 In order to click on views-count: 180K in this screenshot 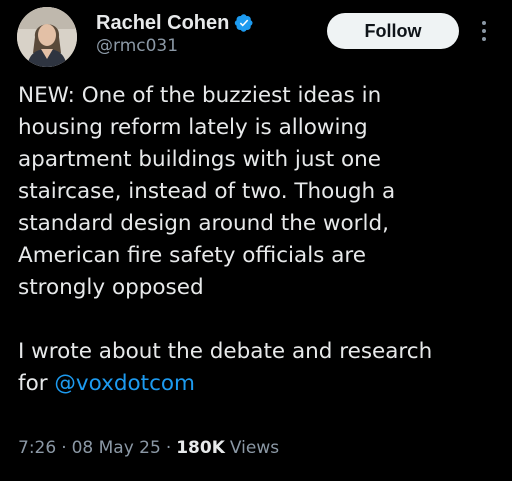, I will do `click(200, 448)`.